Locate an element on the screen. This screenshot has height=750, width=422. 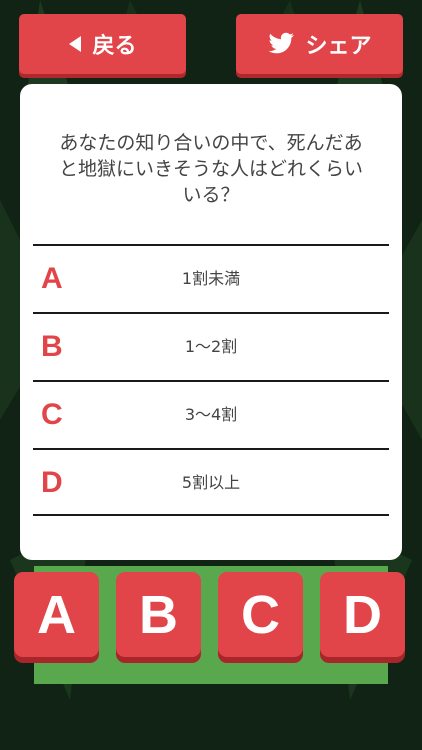
option-row-a: A 1割未満 is located at coordinates (211, 278).